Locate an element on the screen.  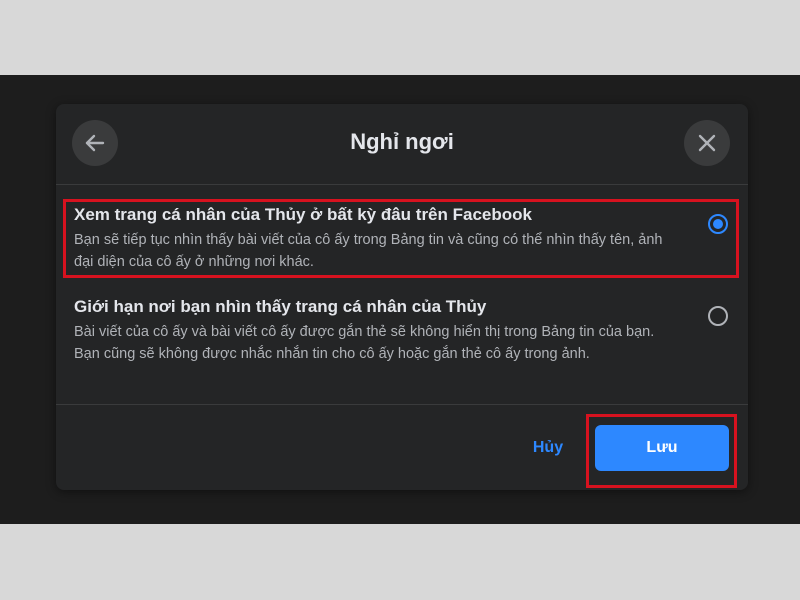
save-button: Lưu is located at coordinates (662, 448).